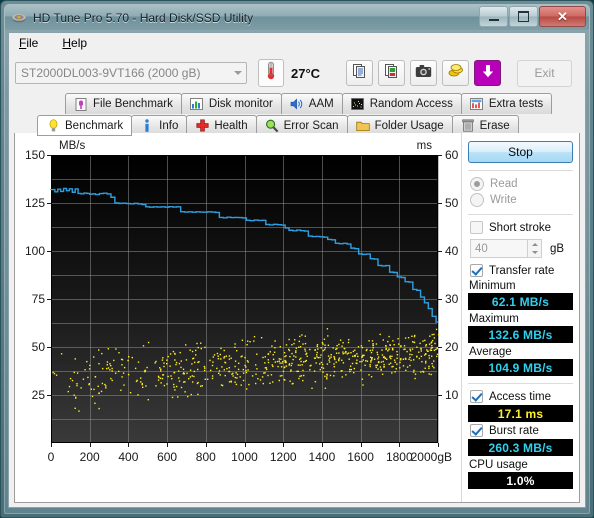 This screenshot has width=594, height=518. I want to click on tab-label: AAM, so click(321, 104).